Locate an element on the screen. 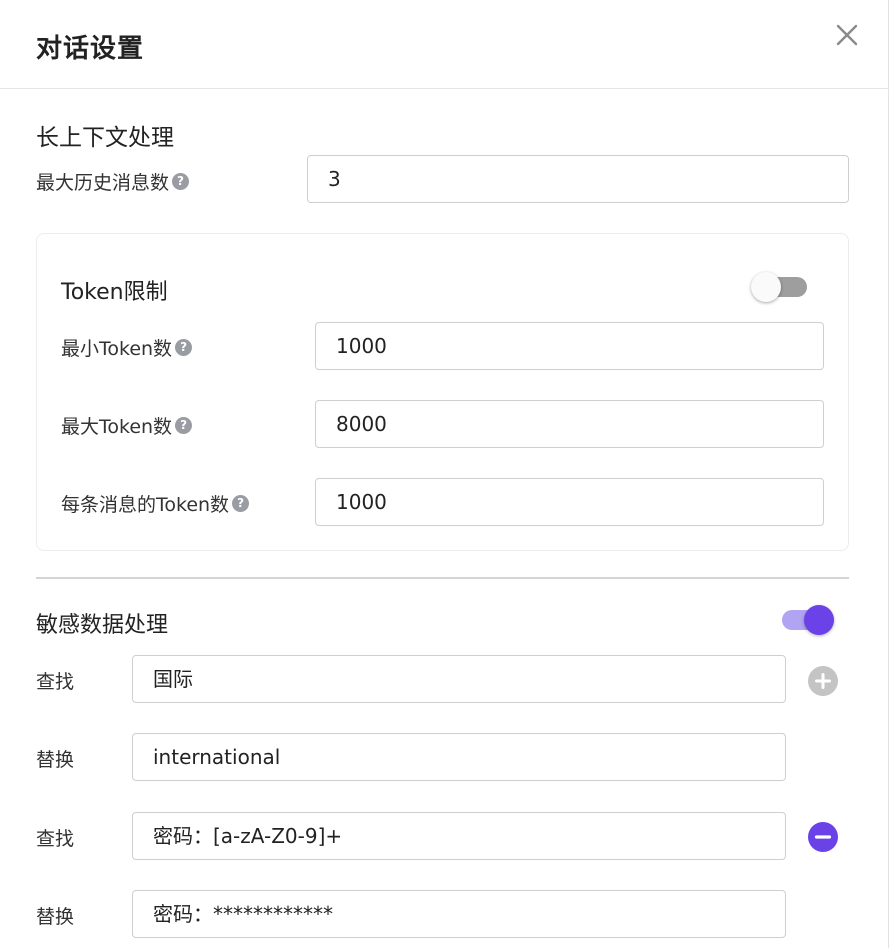 The height and width of the screenshot is (948, 889). max-token-label: 最大Token数 ? is located at coordinates (127, 425).